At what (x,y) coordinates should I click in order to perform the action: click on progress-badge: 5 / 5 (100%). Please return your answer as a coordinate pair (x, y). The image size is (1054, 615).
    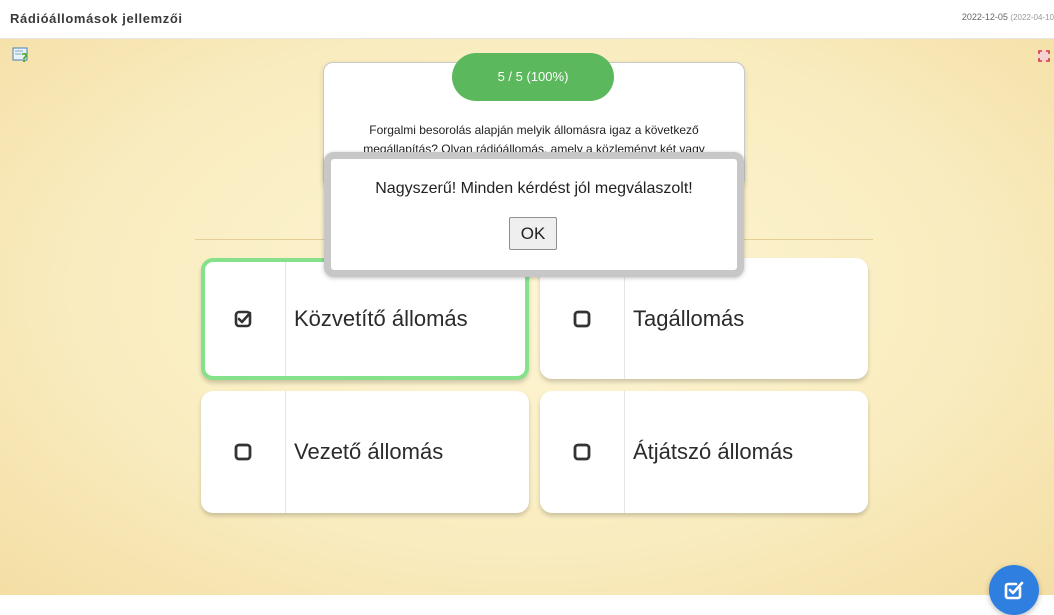
    Looking at the image, I should click on (533, 77).